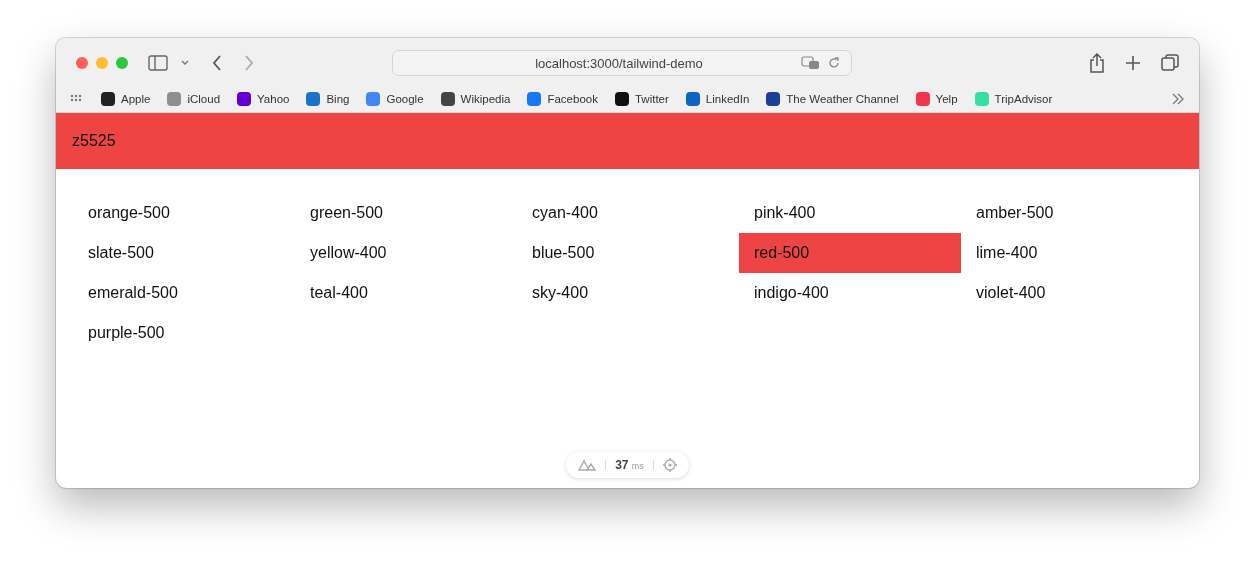  What do you see at coordinates (1133, 63) in the screenshot?
I see `plus-icon` at bounding box center [1133, 63].